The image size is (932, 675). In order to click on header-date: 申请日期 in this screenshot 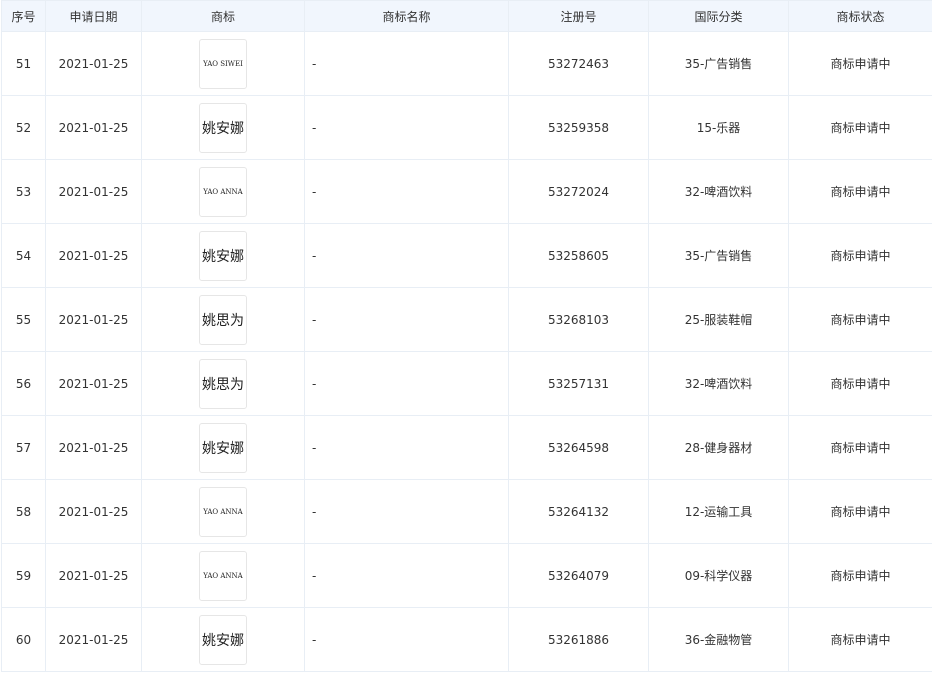, I will do `click(93, 16)`.